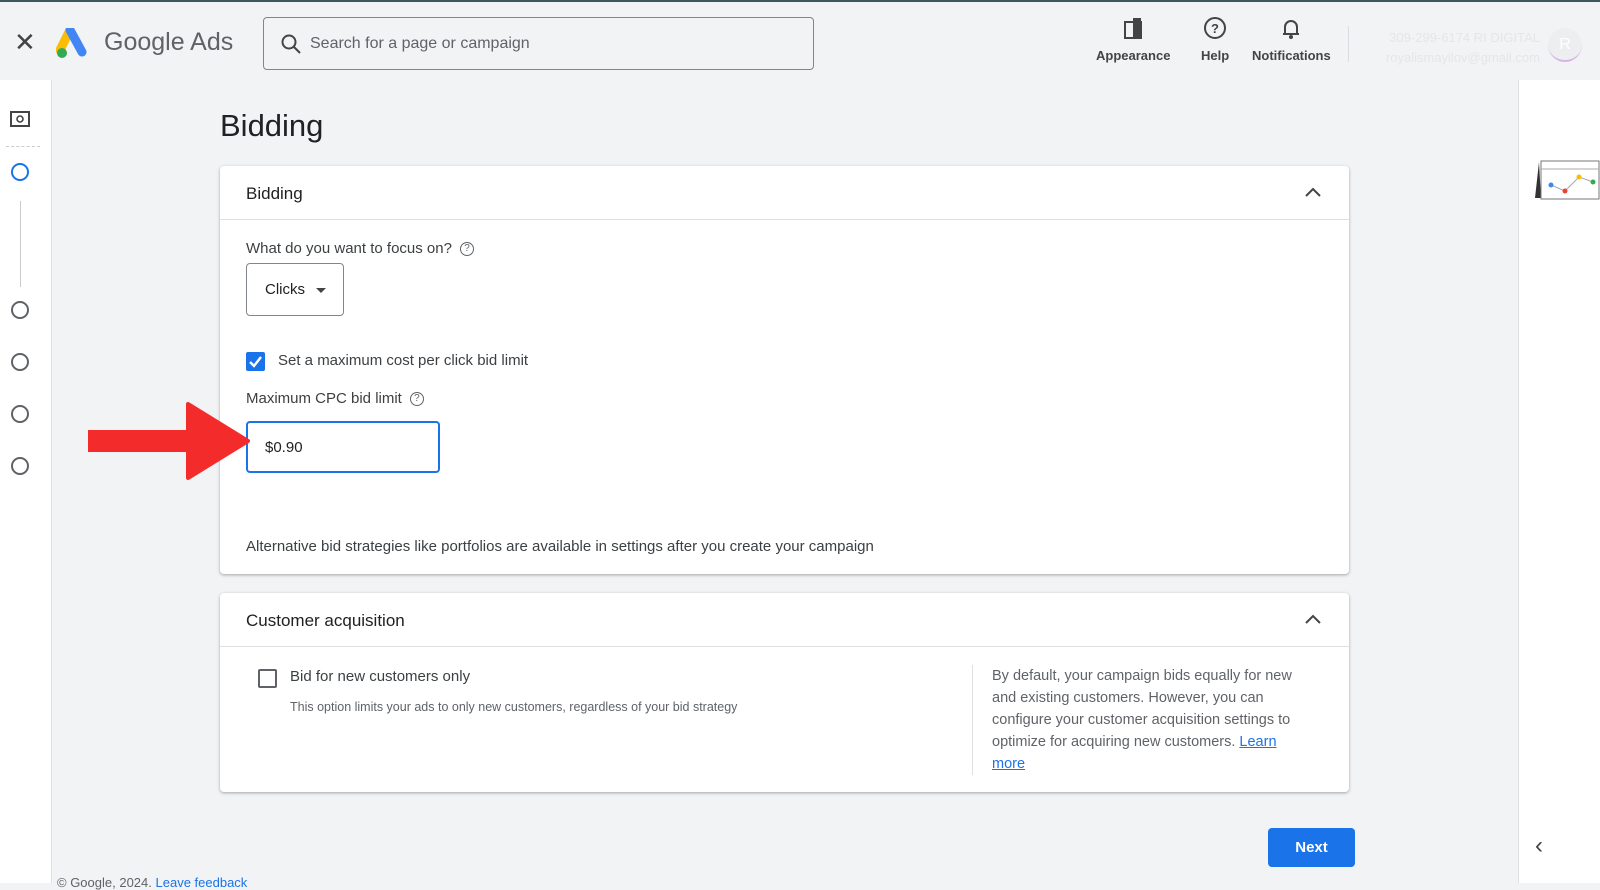 The height and width of the screenshot is (890, 1600). I want to click on focus-label: What do you want to focus on??, so click(360, 248).